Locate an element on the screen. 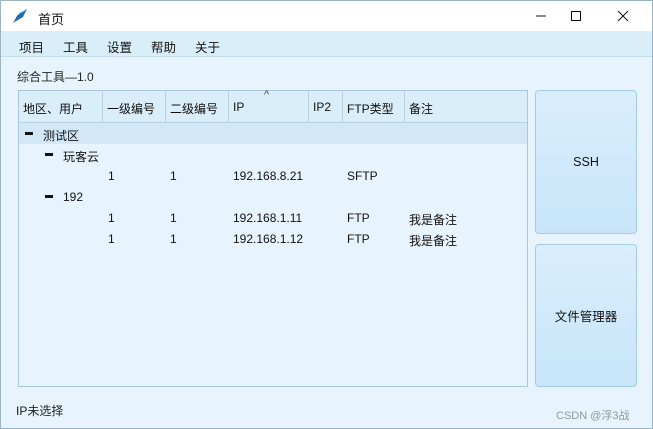 Image resolution: width=653 pixels, height=429 pixels. app-feather-icon is located at coordinates (20, 16).